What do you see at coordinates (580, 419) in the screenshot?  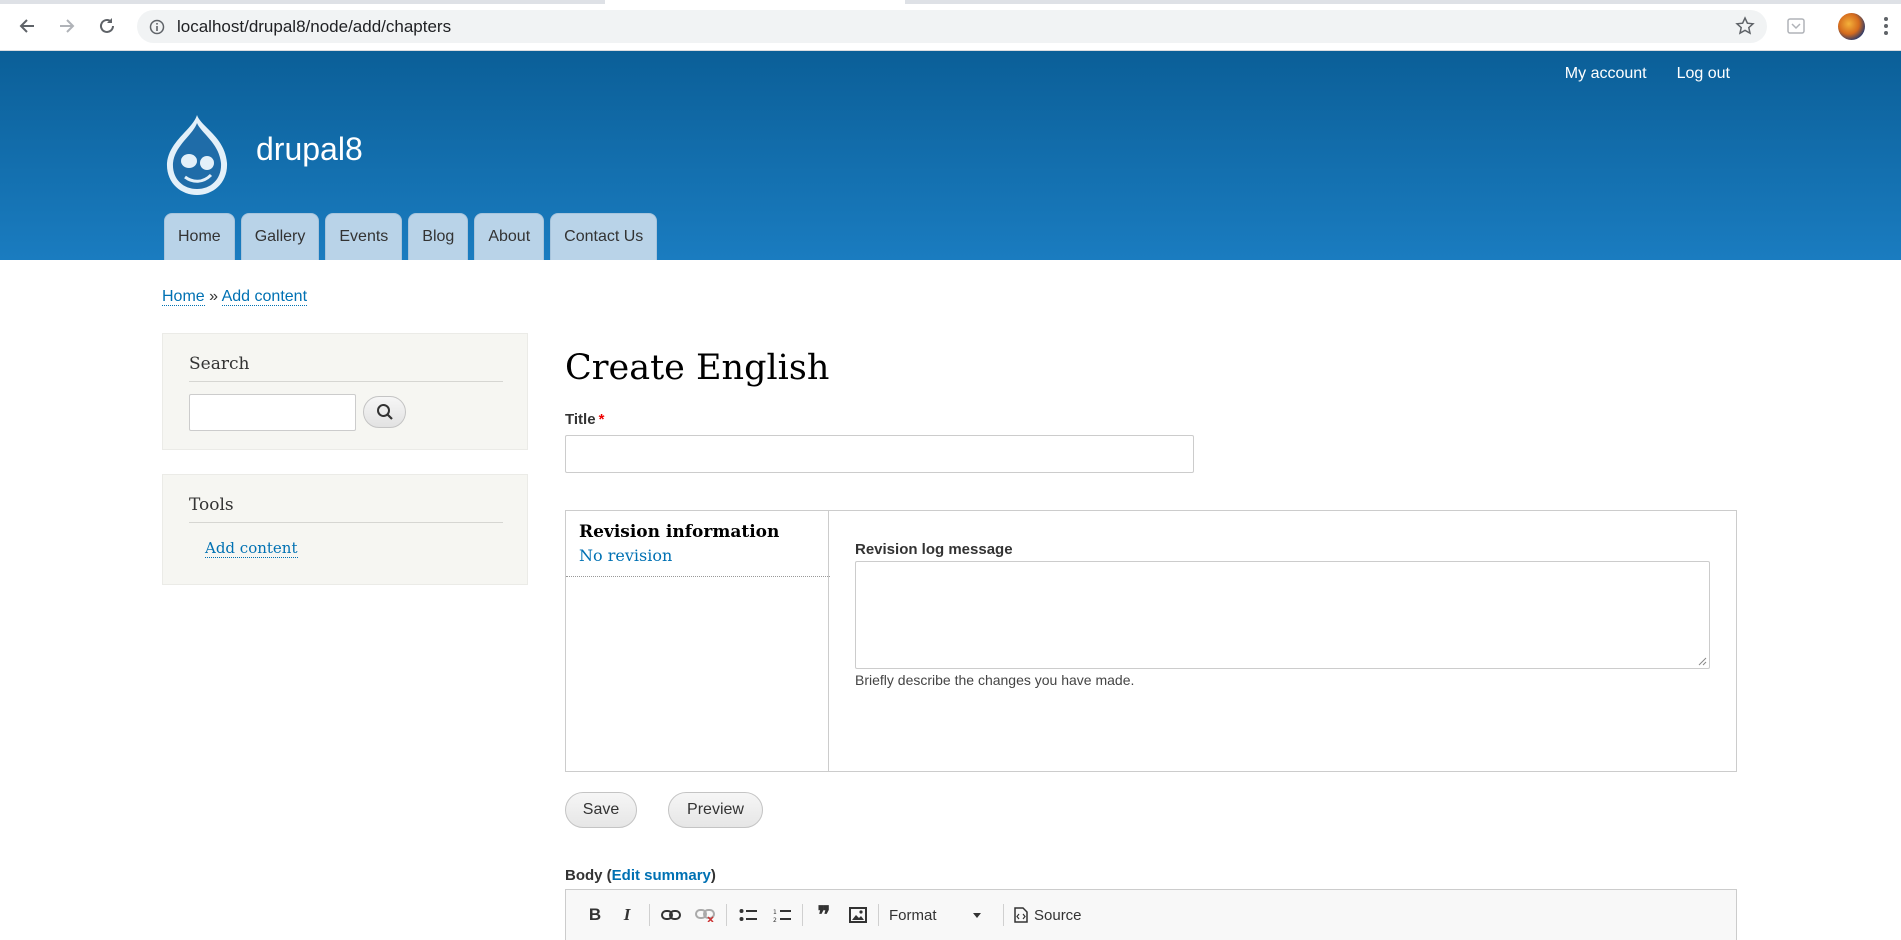 I see `title-label-text: Title` at bounding box center [580, 419].